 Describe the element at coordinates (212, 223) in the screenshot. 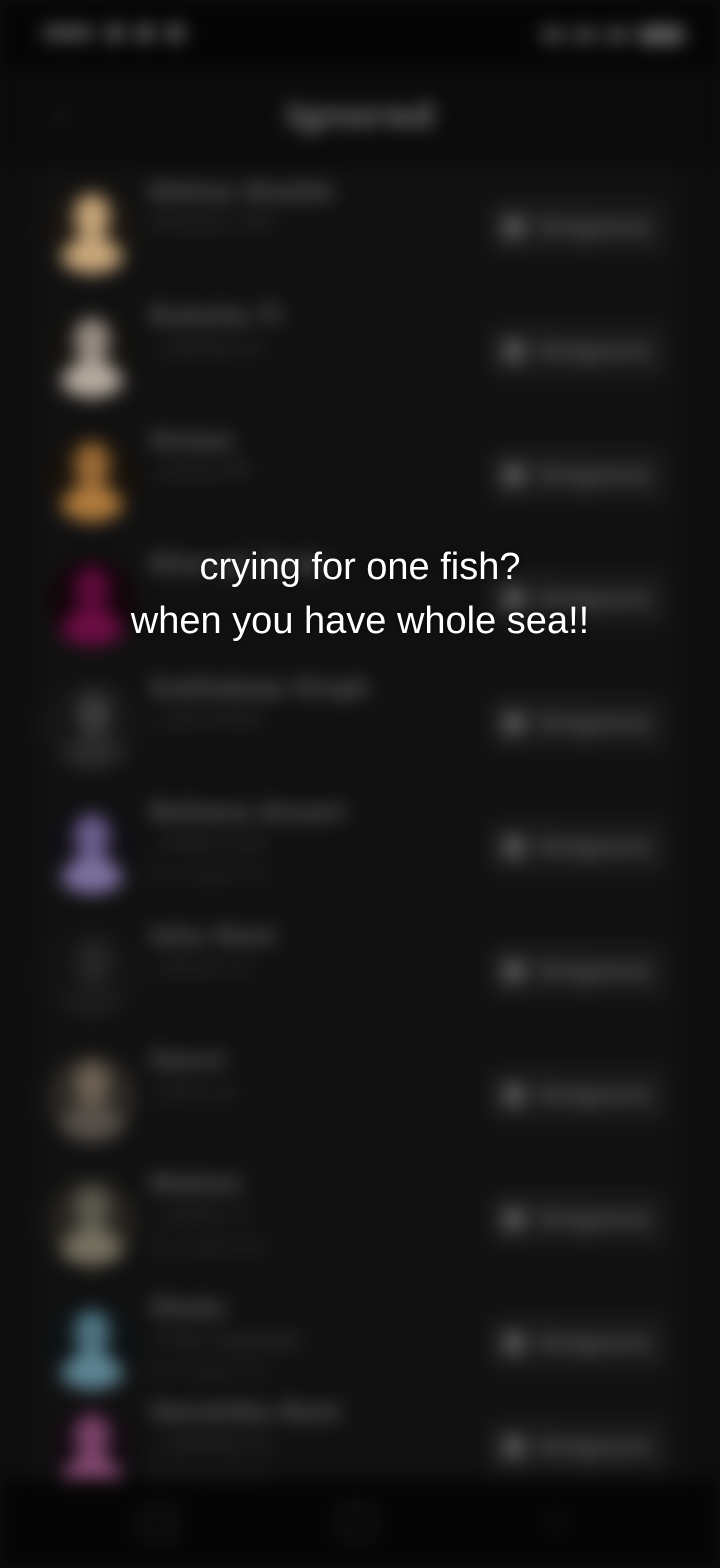

I see `account-handle: ehtisaa1.702` at that location.